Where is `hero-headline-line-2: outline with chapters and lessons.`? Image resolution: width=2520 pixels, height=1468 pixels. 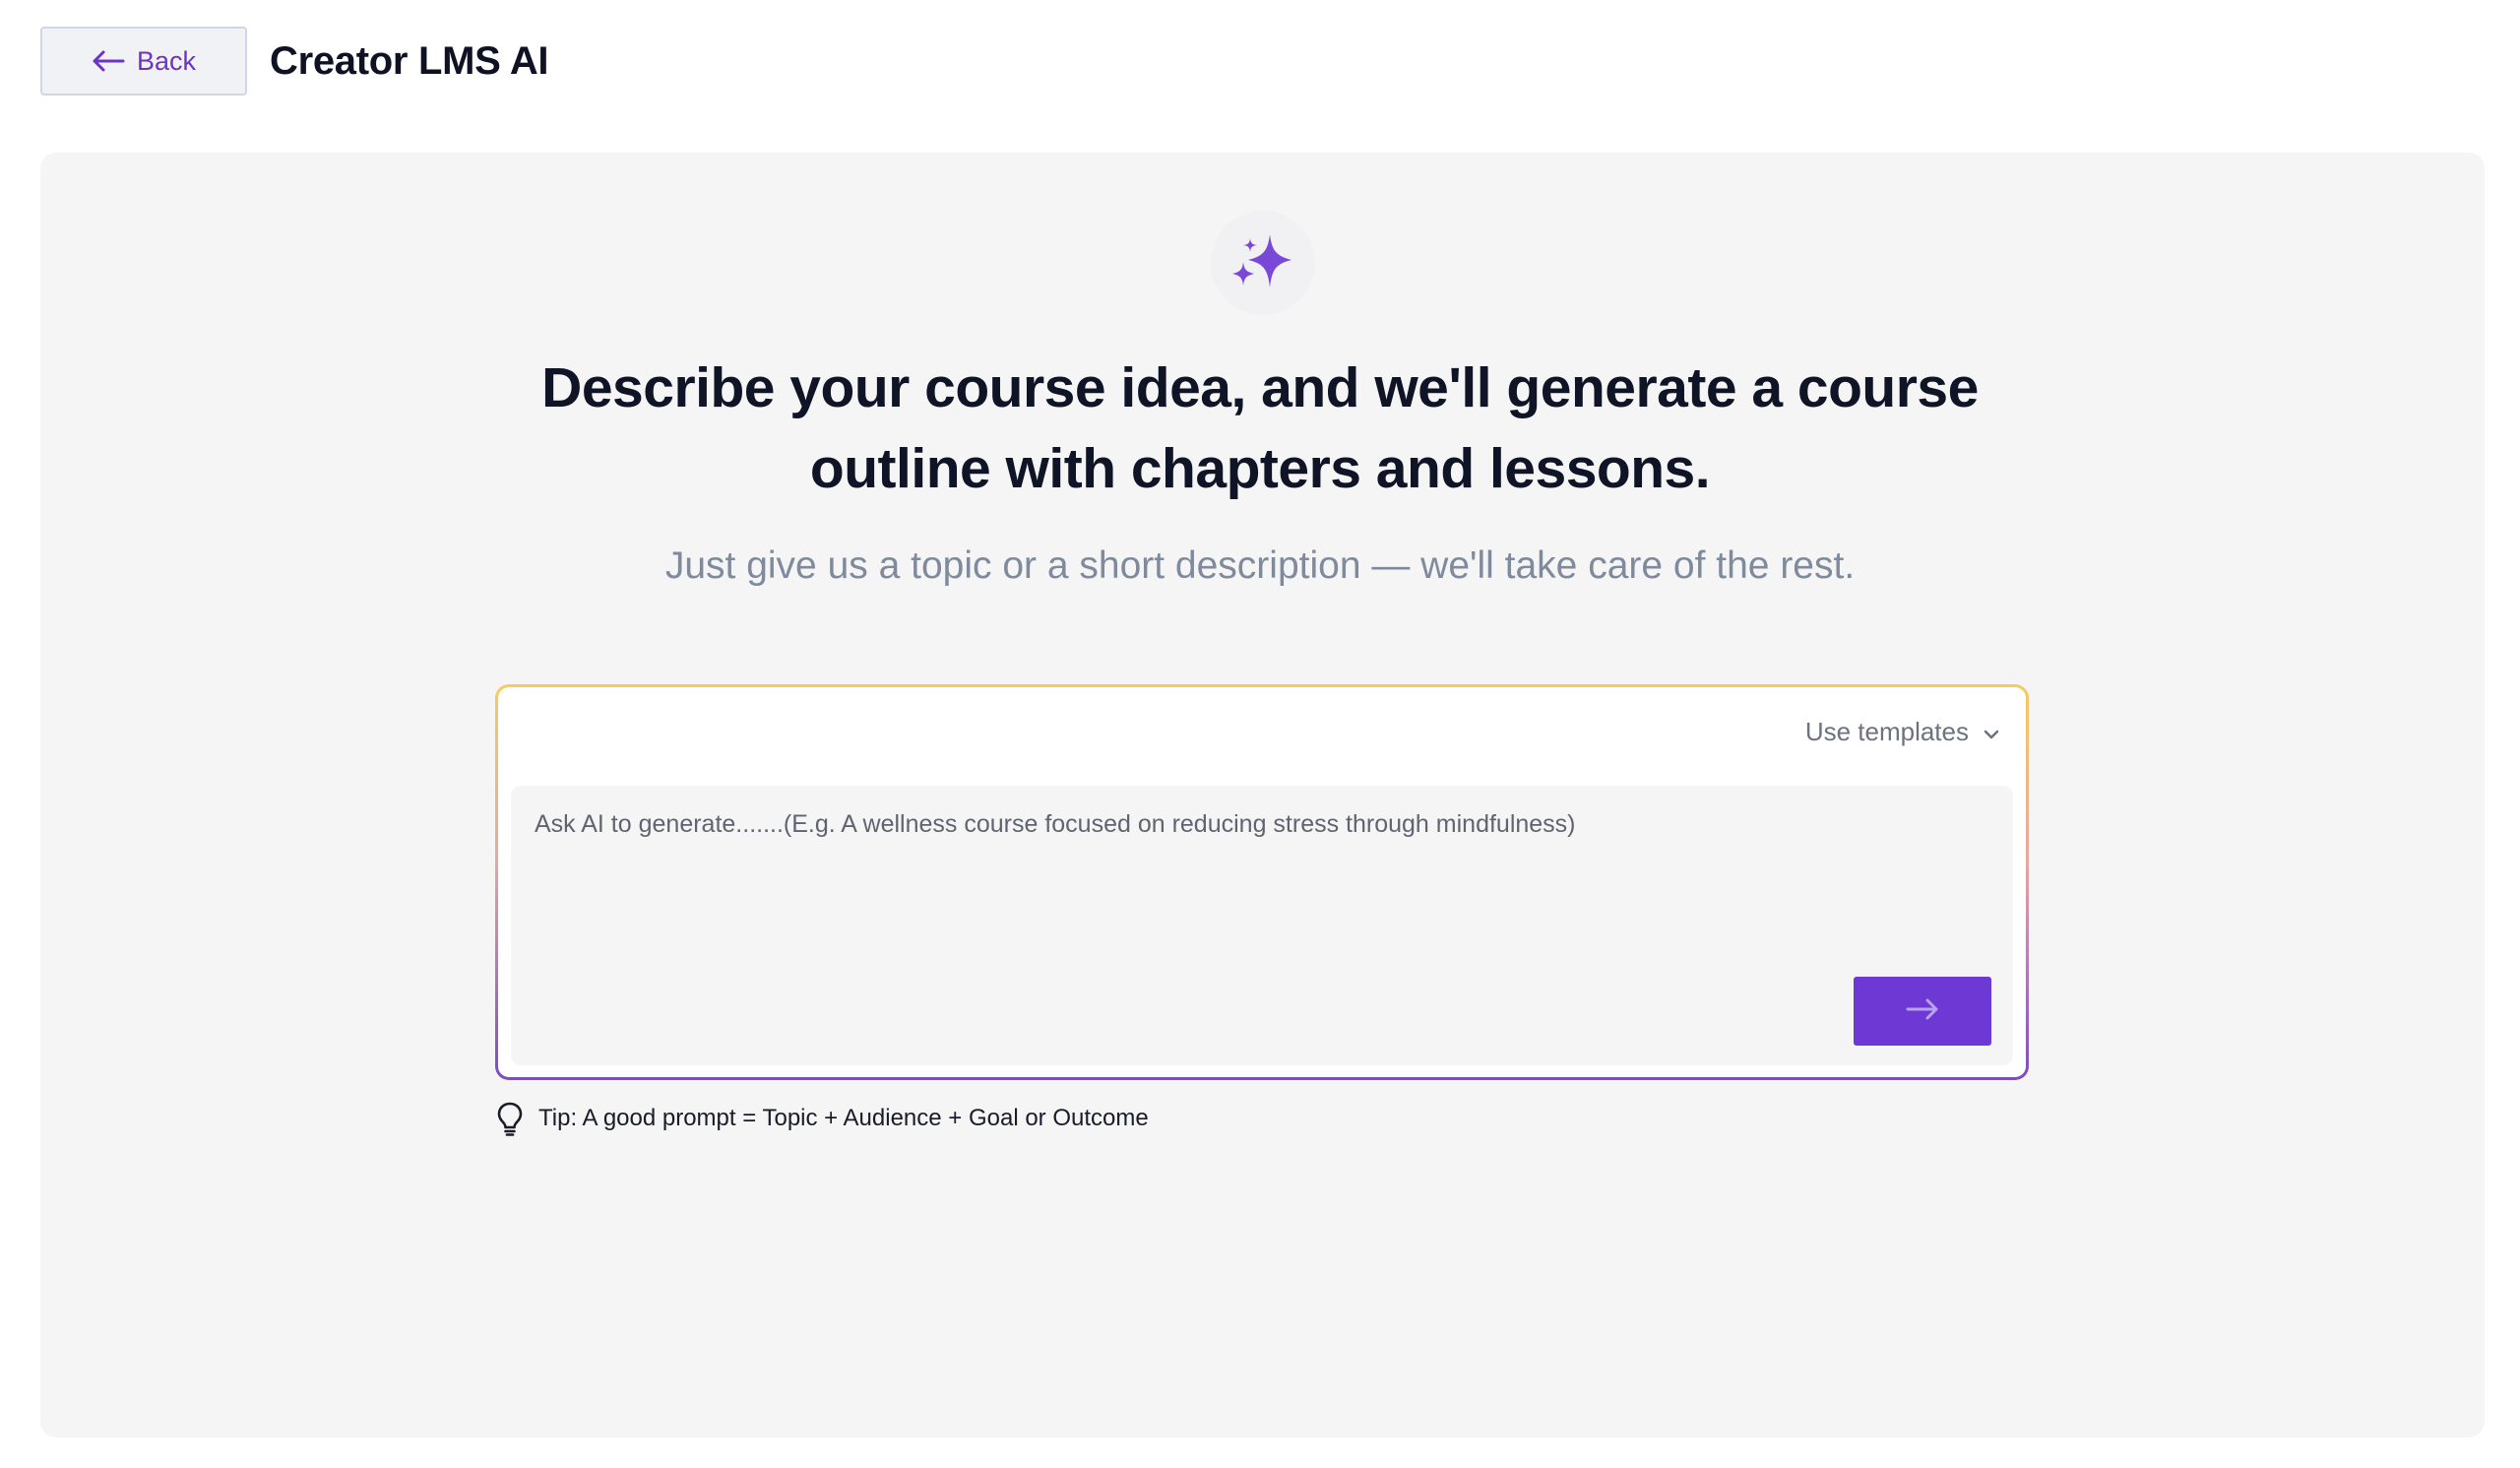
hero-headline-line-2: outline with chapters and lessons. is located at coordinates (1260, 469).